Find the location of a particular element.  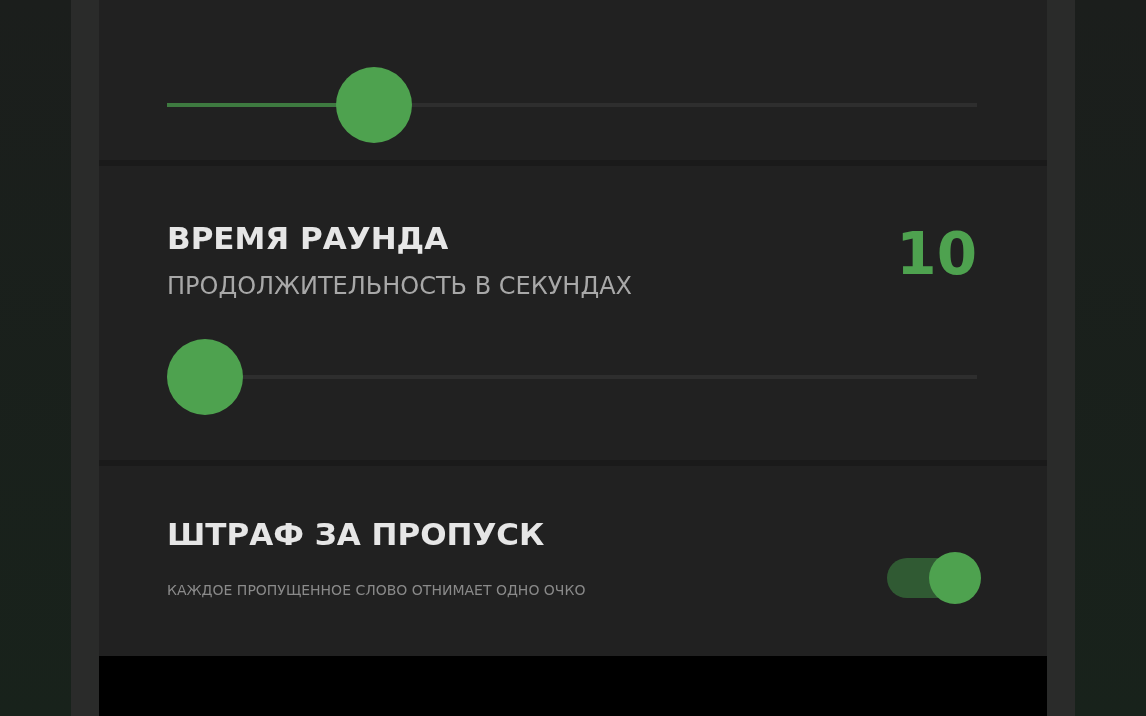

setting-value: 10 is located at coordinates (936, 254).